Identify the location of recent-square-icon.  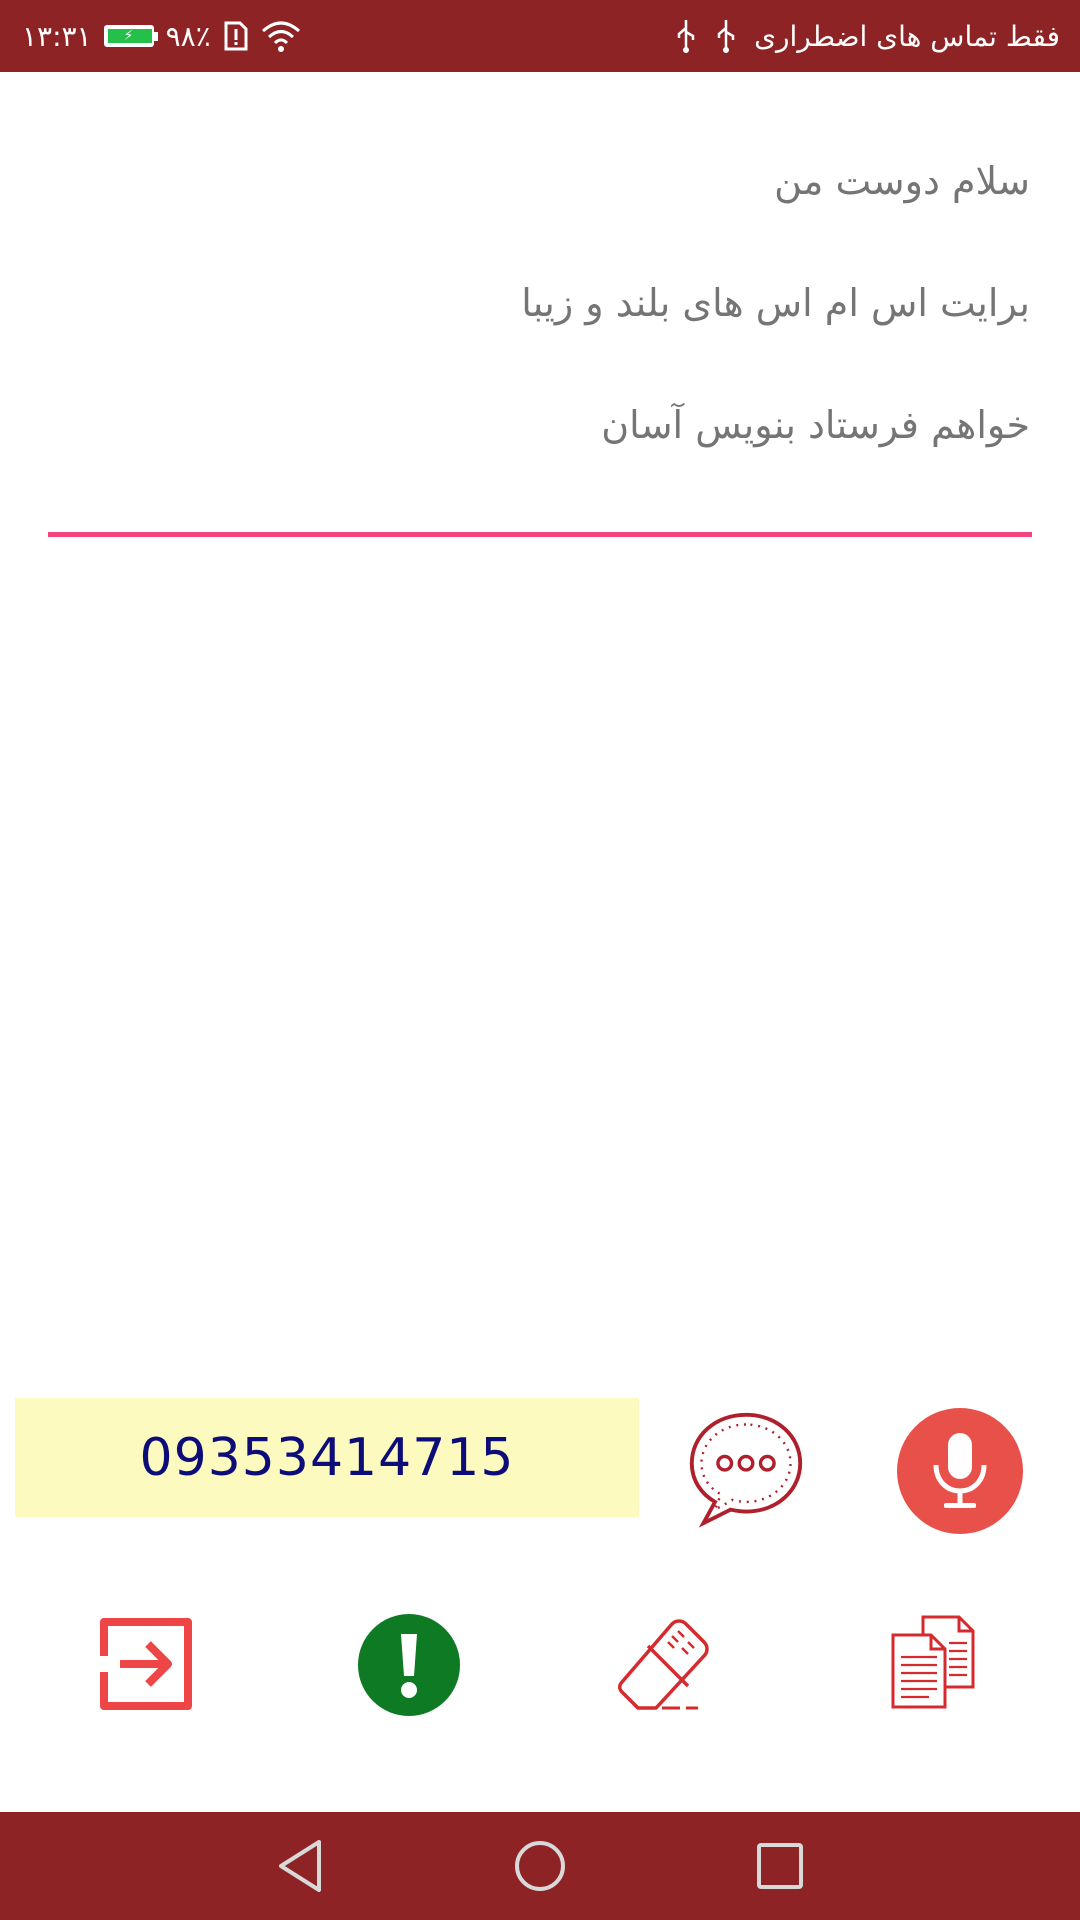
(780, 1866).